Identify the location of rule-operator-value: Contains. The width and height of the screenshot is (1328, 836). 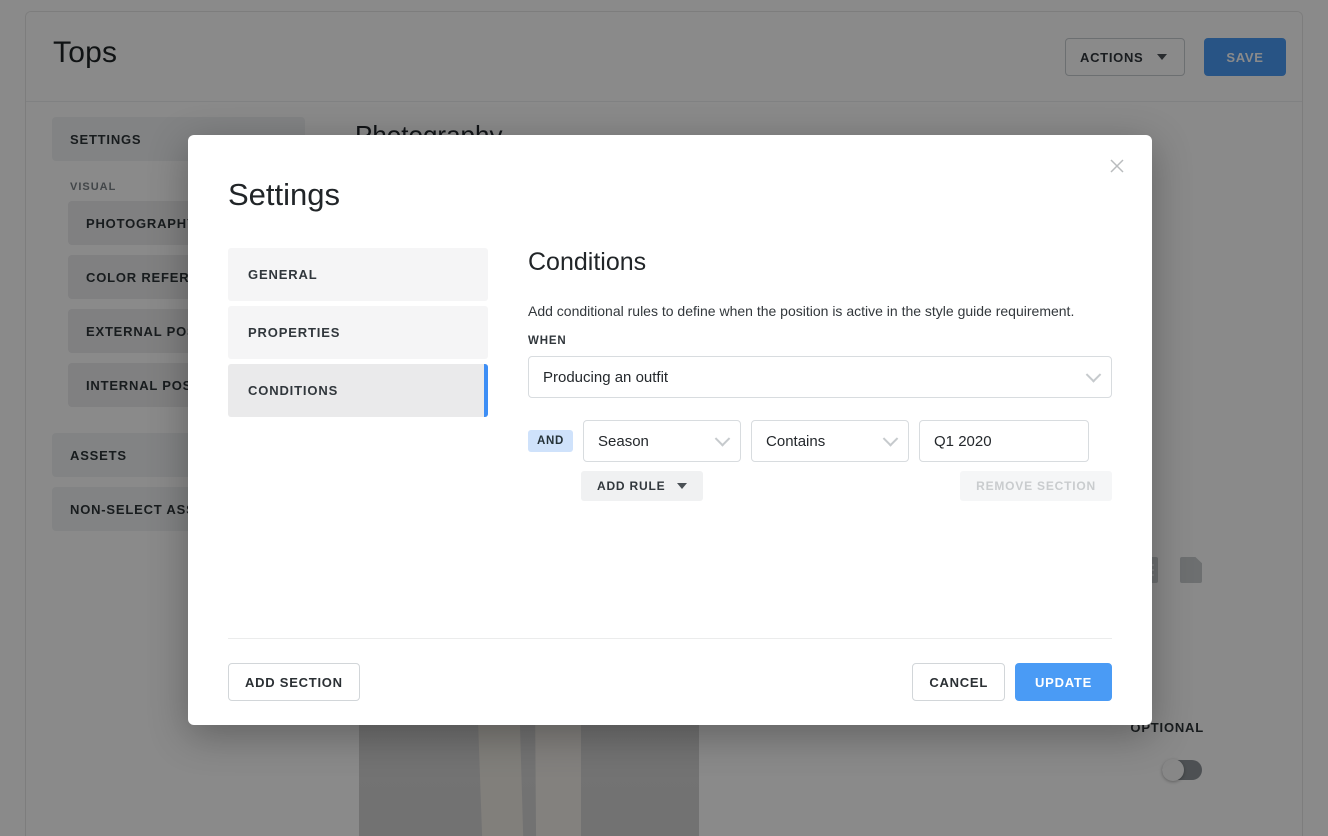
(796, 441).